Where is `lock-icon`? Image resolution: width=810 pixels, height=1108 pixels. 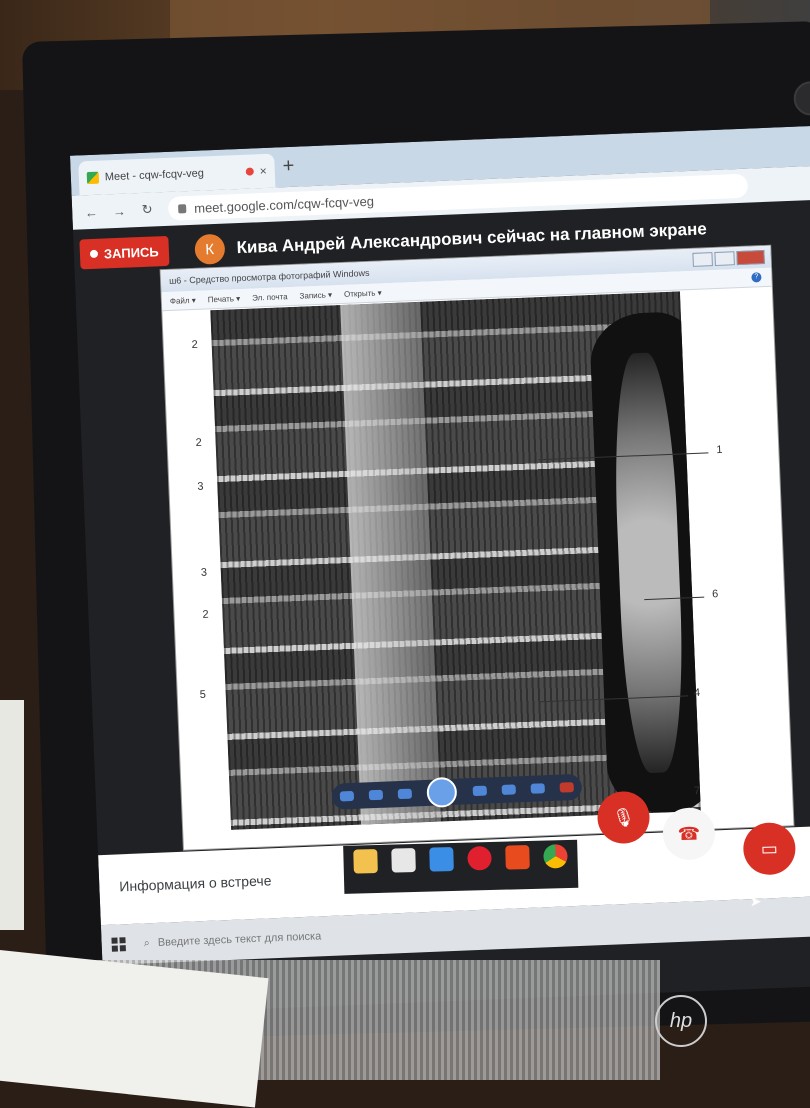 lock-icon is located at coordinates (182, 208).